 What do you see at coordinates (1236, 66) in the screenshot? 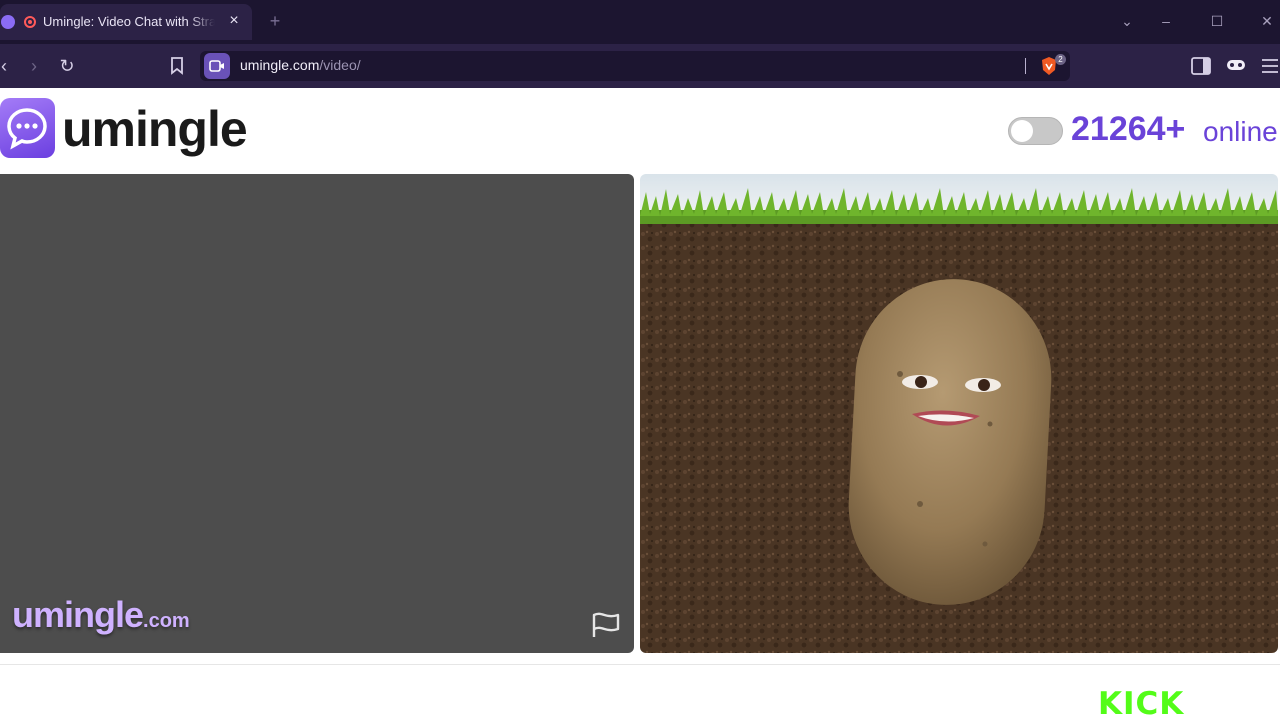
I see `brave-wallet-icon` at bounding box center [1236, 66].